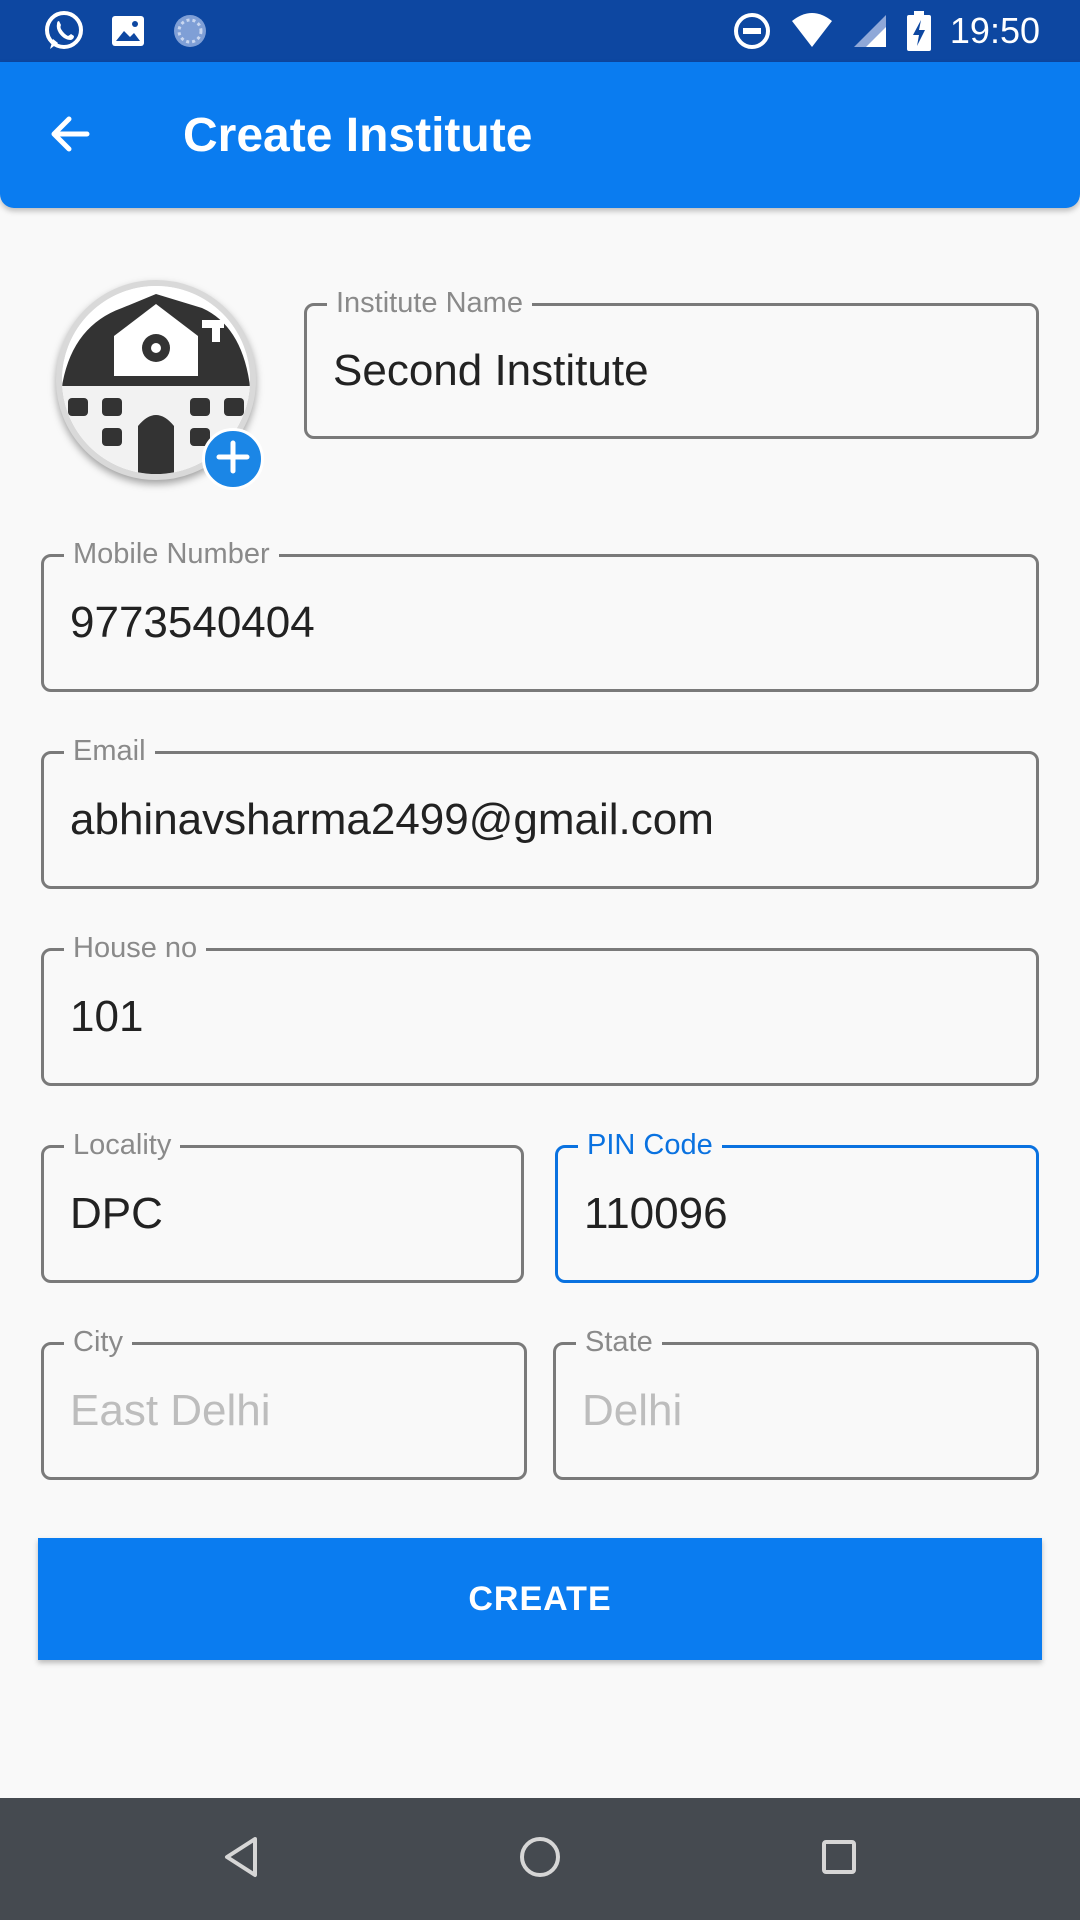  I want to click on locality-field: Locality DPC, so click(282, 1205).